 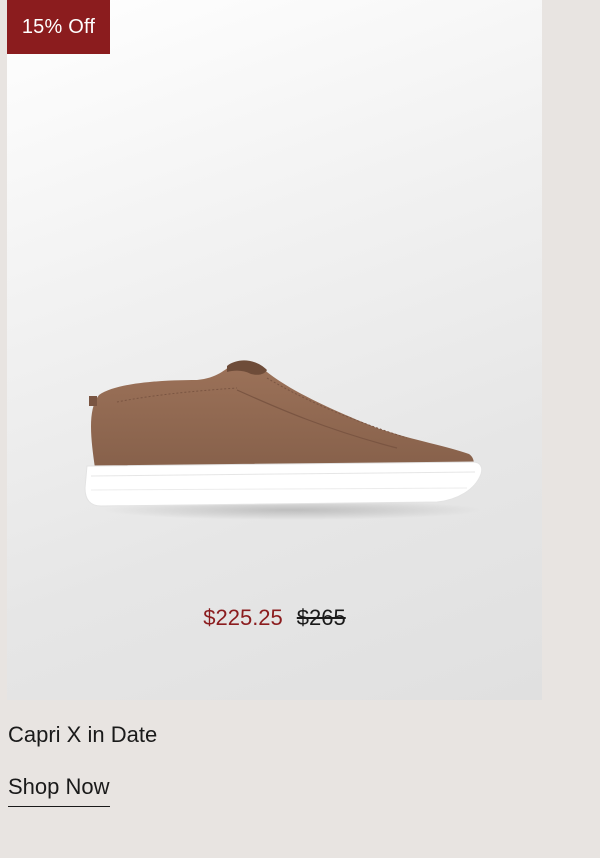 I want to click on product-name: Capri X in Date, so click(x=82, y=735).